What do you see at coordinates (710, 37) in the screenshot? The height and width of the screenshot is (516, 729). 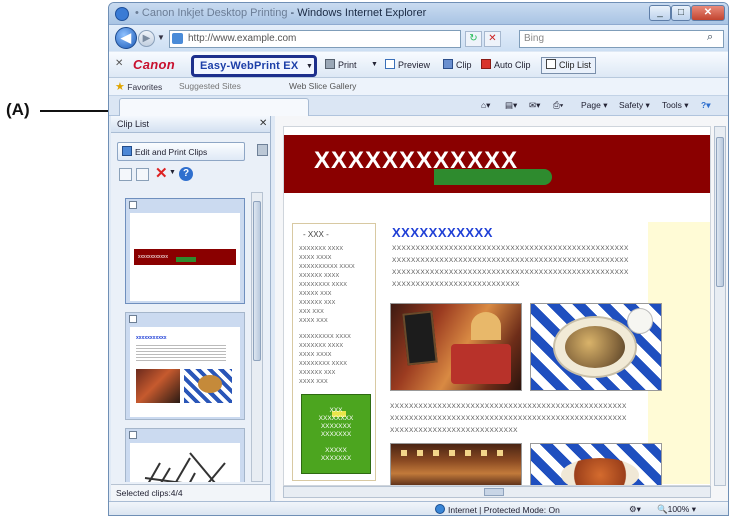 I see `search-icon: ⌕` at bounding box center [710, 37].